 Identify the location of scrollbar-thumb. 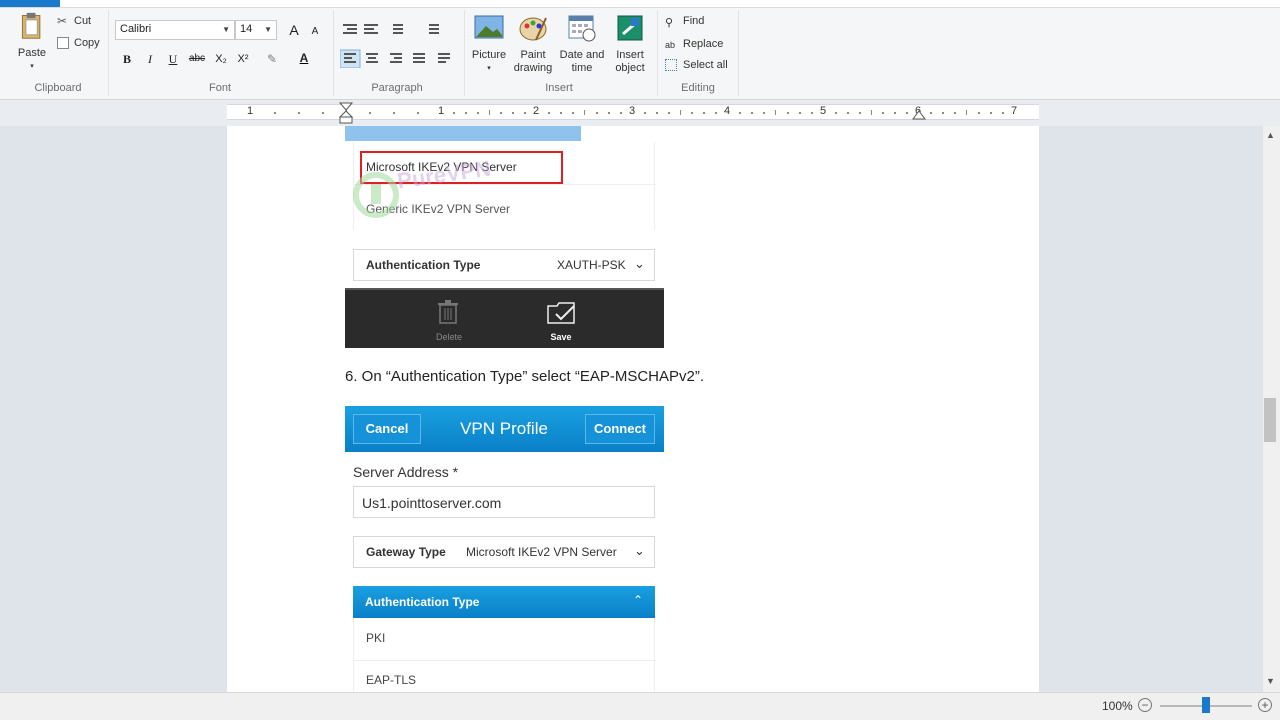
(1270, 420).